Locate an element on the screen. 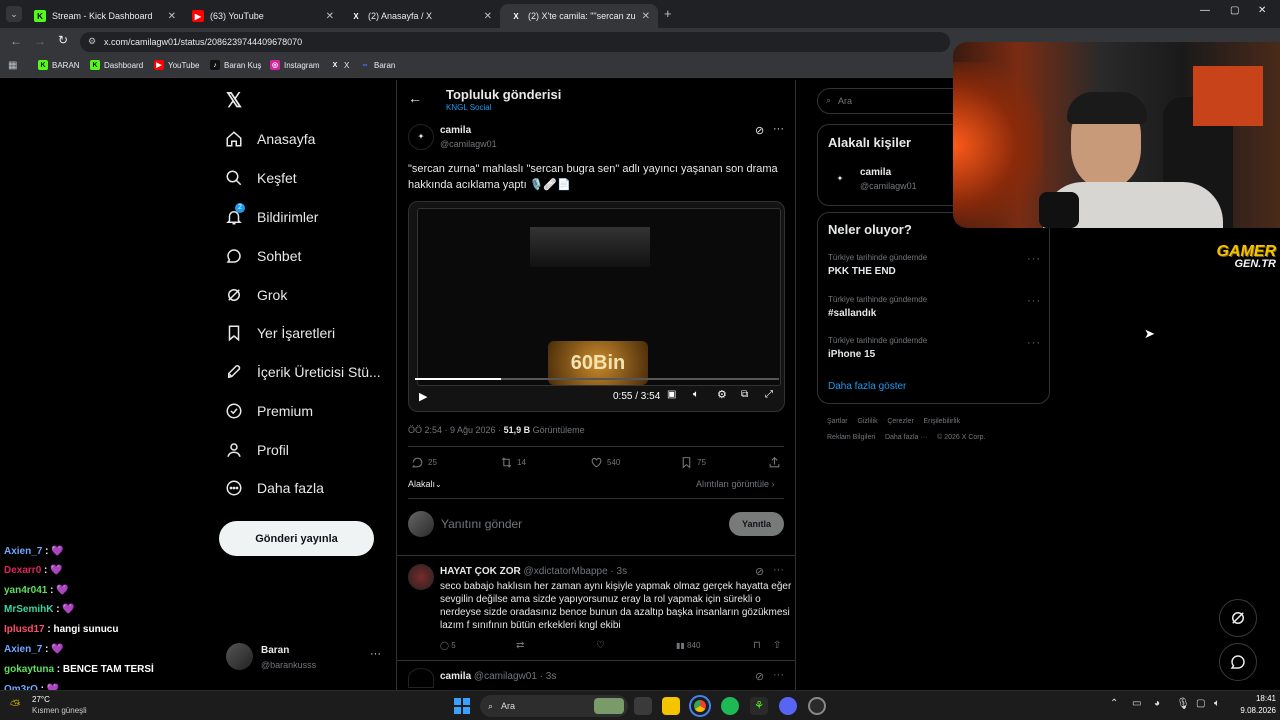 The height and width of the screenshot is (720, 1280). tab-search-button: ⌄ is located at coordinates (14, 14).